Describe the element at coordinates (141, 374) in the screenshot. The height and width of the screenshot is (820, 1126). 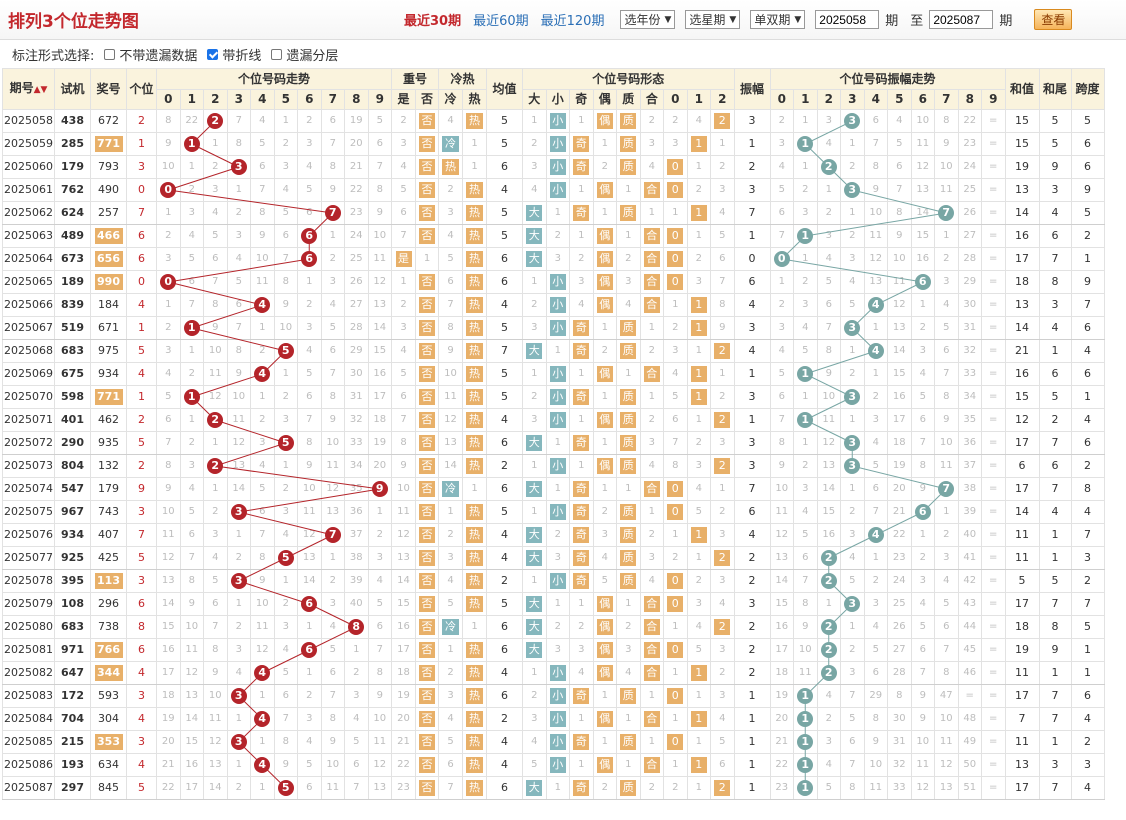
I see `position-digit-cell: 4` at that location.